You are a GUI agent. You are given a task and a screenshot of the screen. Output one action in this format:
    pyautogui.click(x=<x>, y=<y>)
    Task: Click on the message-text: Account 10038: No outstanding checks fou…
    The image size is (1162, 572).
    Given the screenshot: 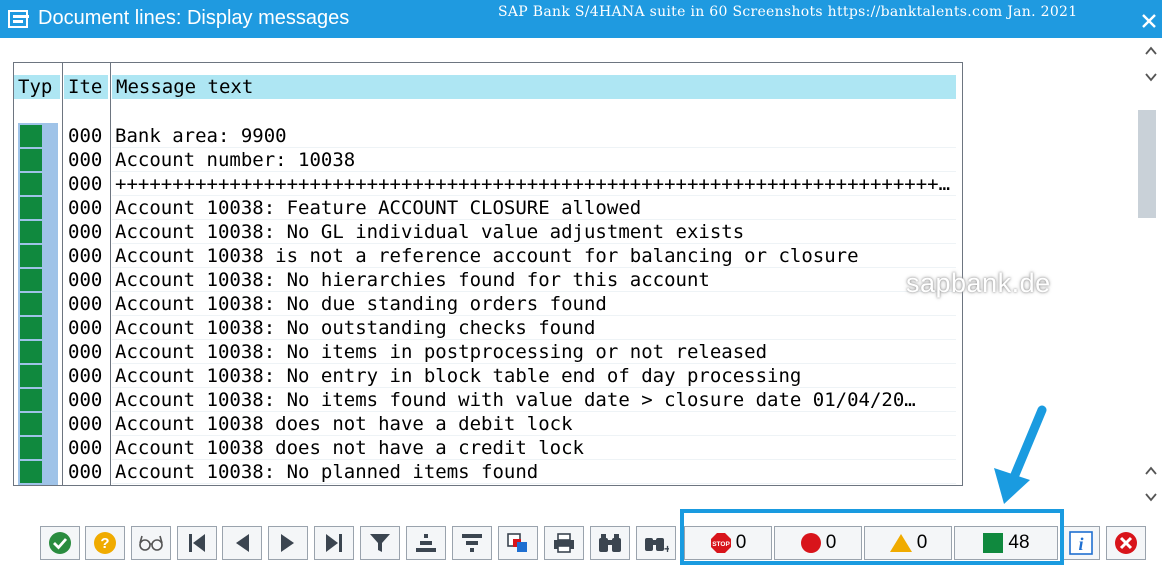 What is the action you would take?
    pyautogui.click(x=355, y=328)
    